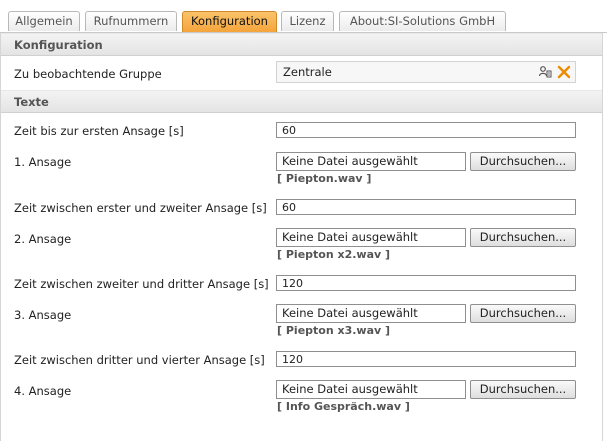 This screenshot has width=607, height=441. Describe the element at coordinates (43, 391) in the screenshot. I see `ann4-label: 4. Ansage` at that location.